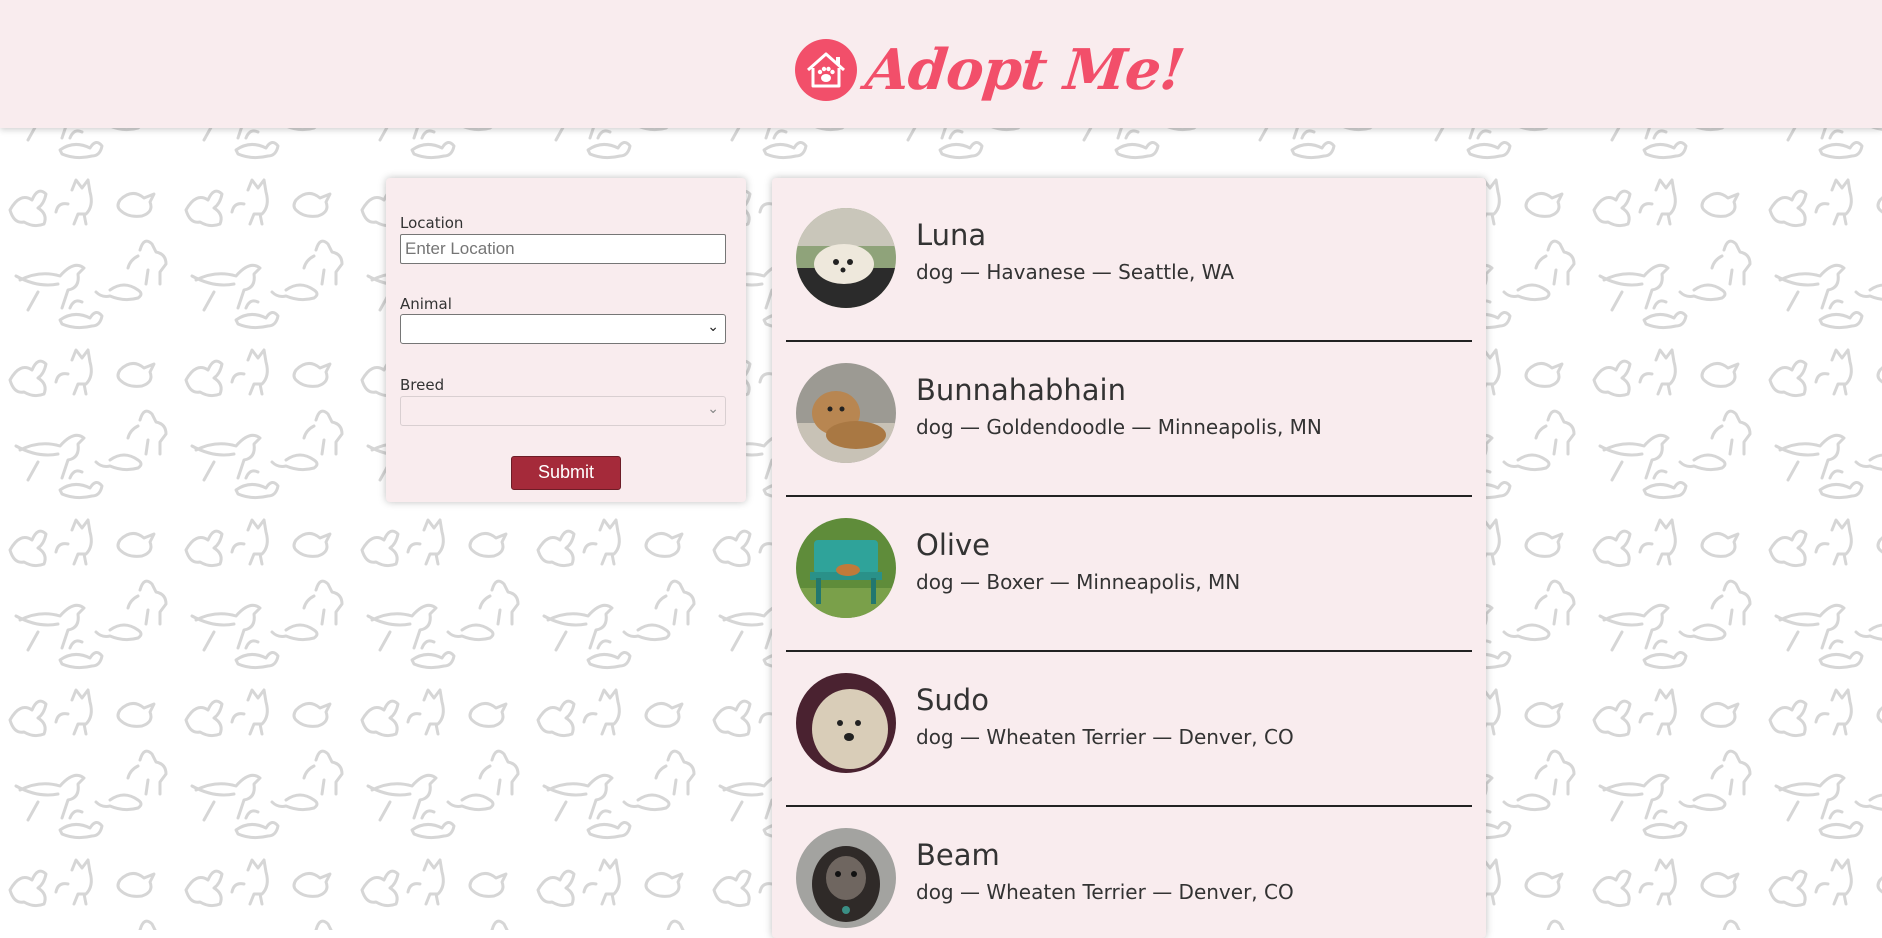 This screenshot has height=938, width=1882. What do you see at coordinates (422, 385) in the screenshot?
I see `breed-label: Breed` at bounding box center [422, 385].